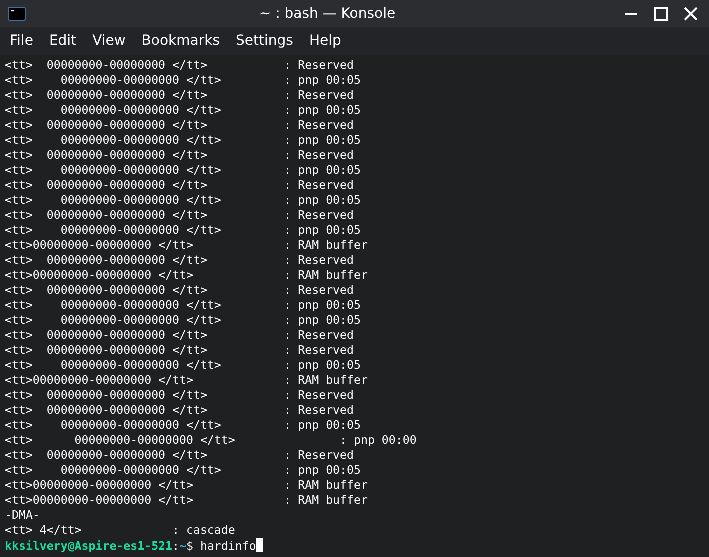 The width and height of the screenshot is (709, 557). What do you see at coordinates (109, 41) in the screenshot?
I see `menu-item: View` at bounding box center [109, 41].